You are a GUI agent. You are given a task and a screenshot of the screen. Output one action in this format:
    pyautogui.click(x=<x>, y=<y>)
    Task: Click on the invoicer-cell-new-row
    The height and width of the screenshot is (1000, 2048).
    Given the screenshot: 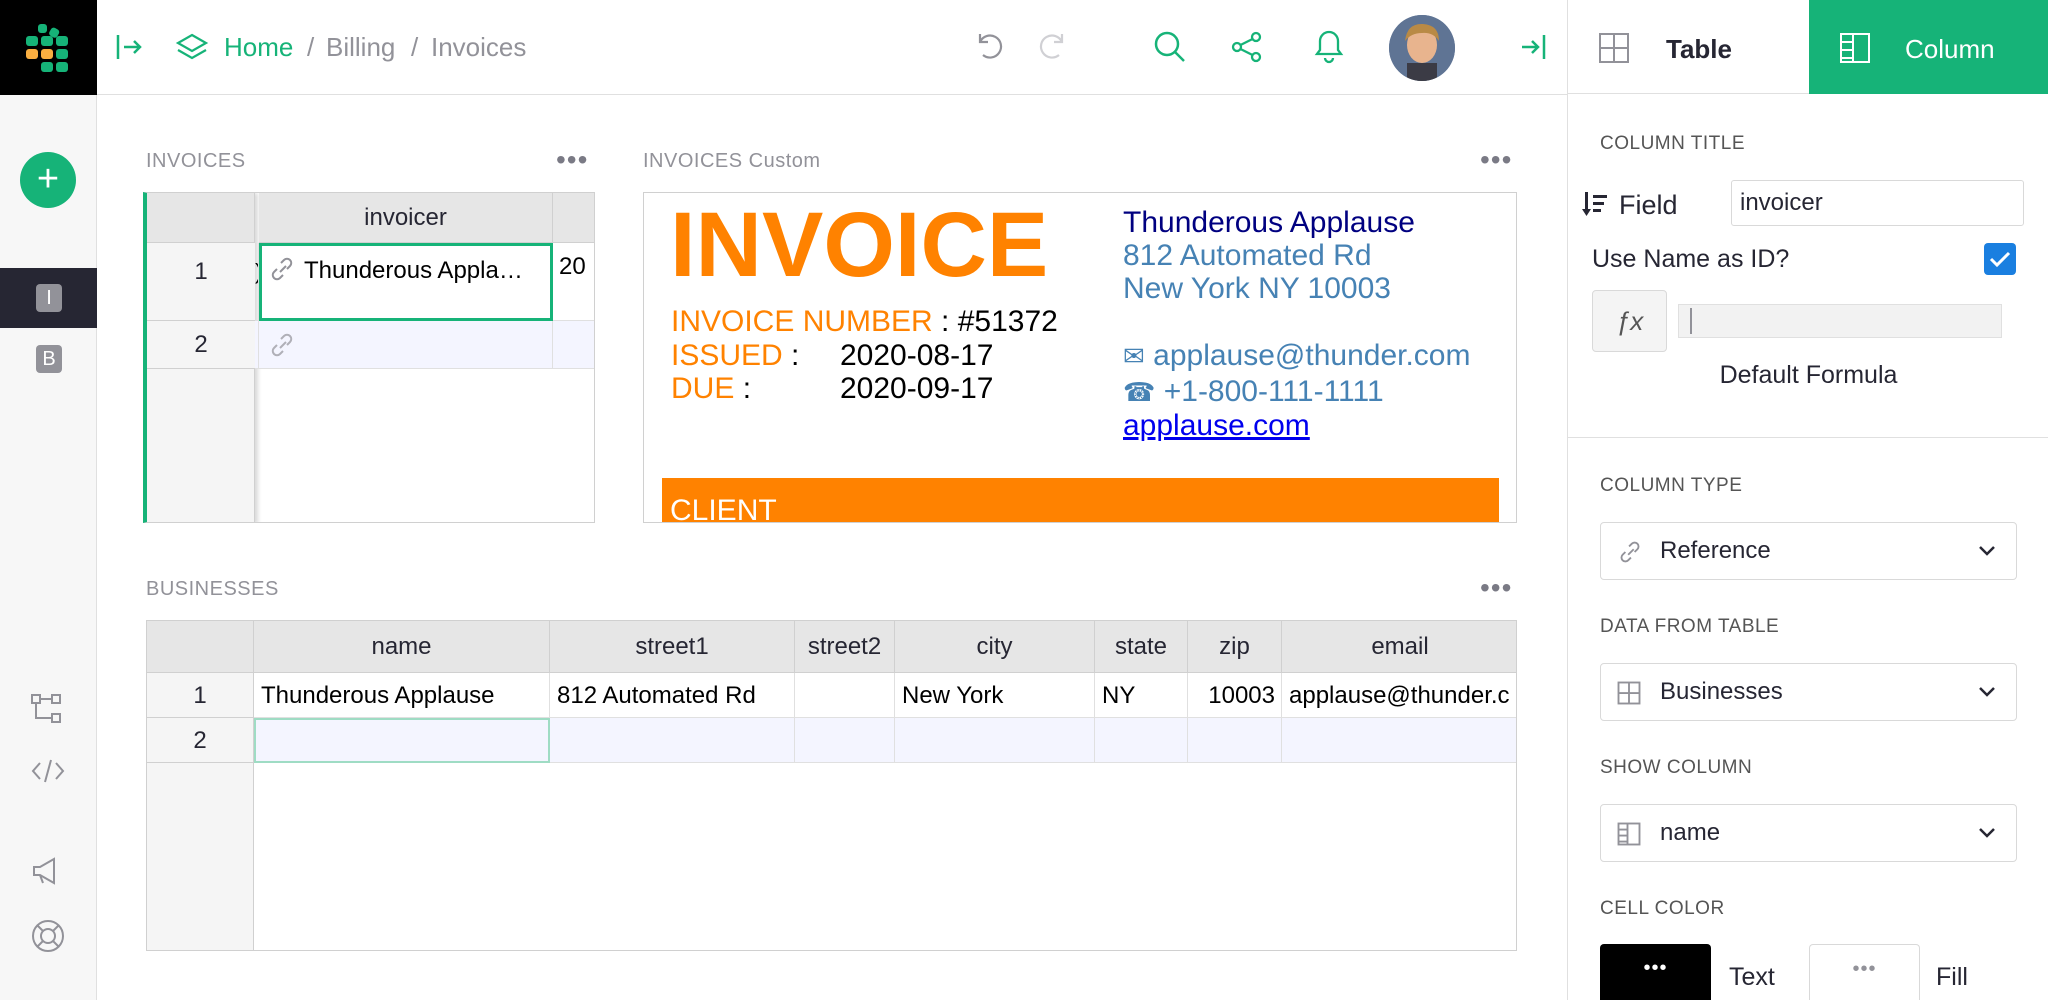 What is the action you would take?
    pyautogui.click(x=406, y=345)
    